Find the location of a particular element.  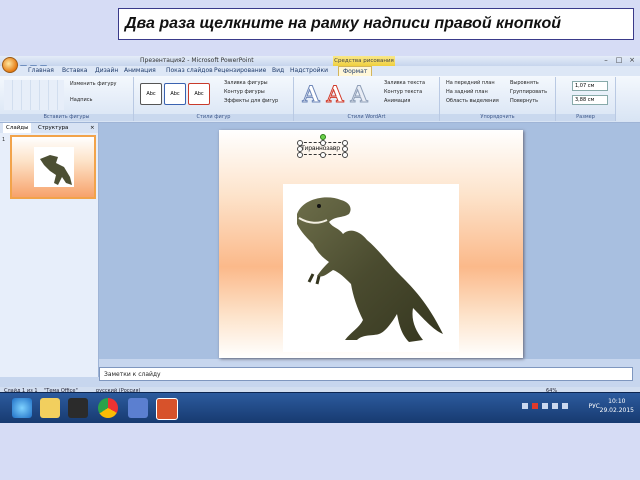

language-indicator: РУС is located at coordinates (594, 406).